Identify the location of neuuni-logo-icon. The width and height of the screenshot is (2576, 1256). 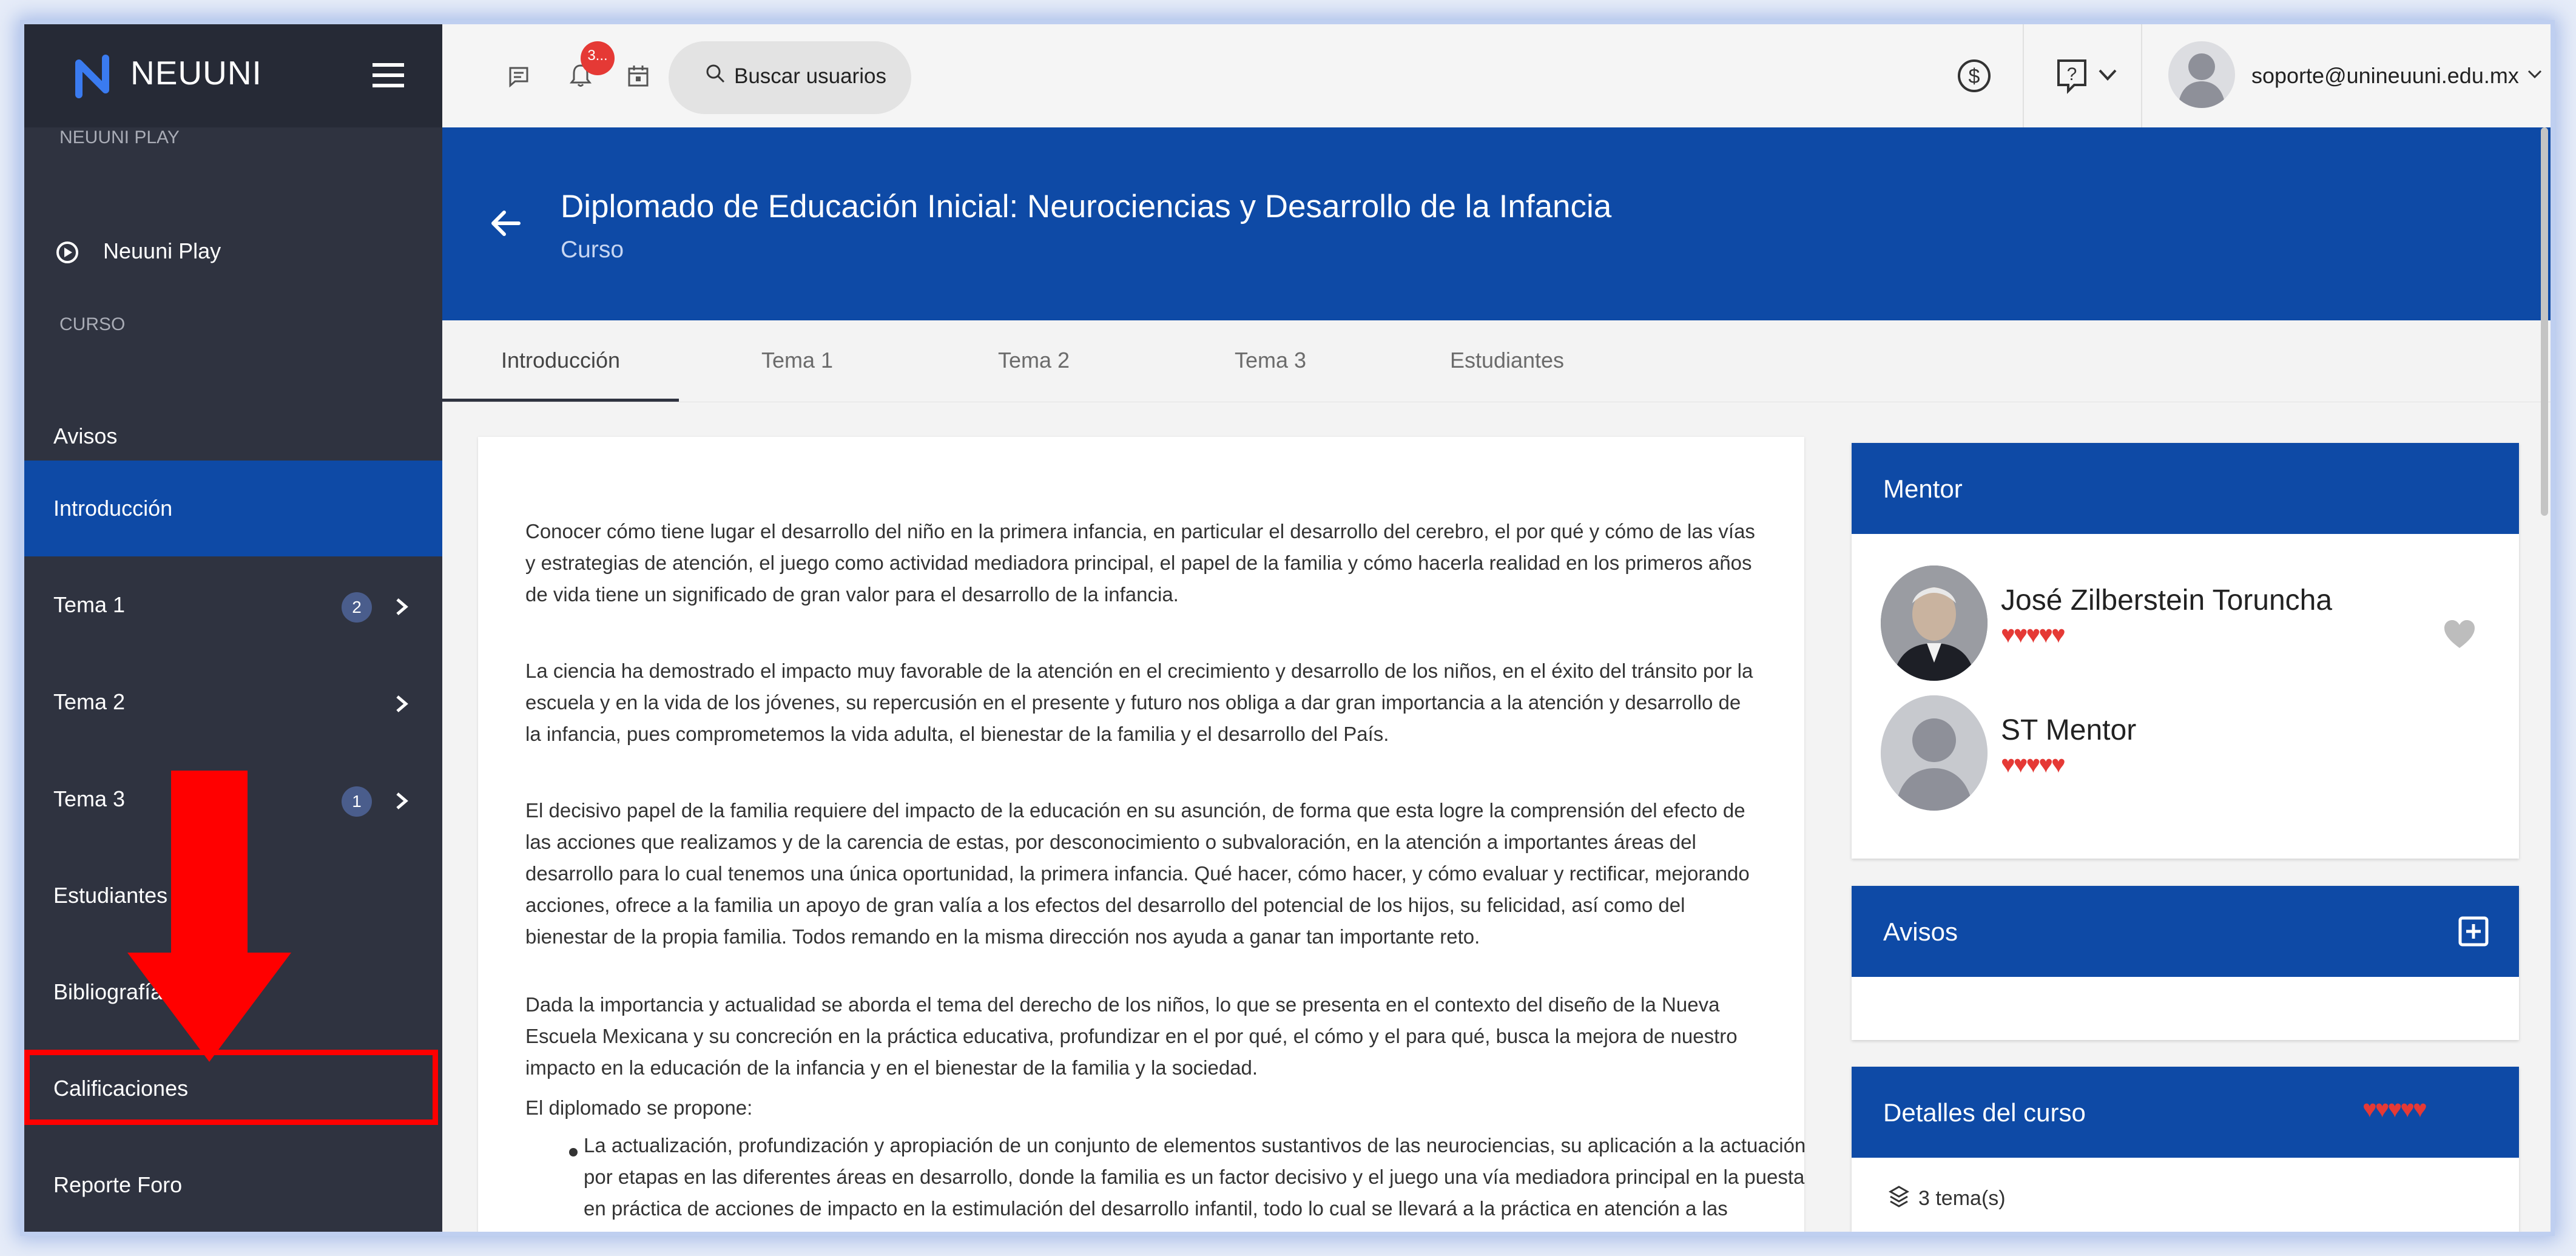
(92, 76).